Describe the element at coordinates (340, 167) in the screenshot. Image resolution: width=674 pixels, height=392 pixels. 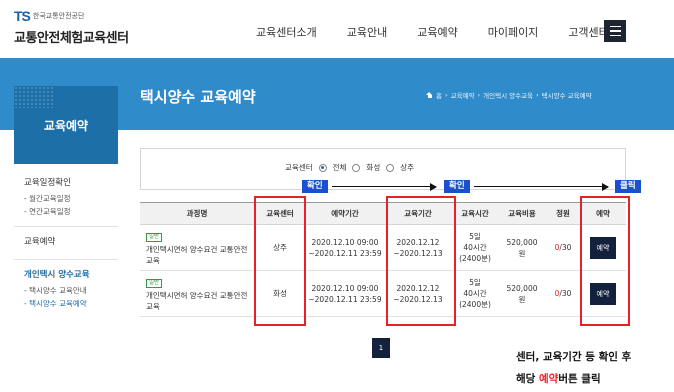
I see `radio-all-label: 전체` at that location.